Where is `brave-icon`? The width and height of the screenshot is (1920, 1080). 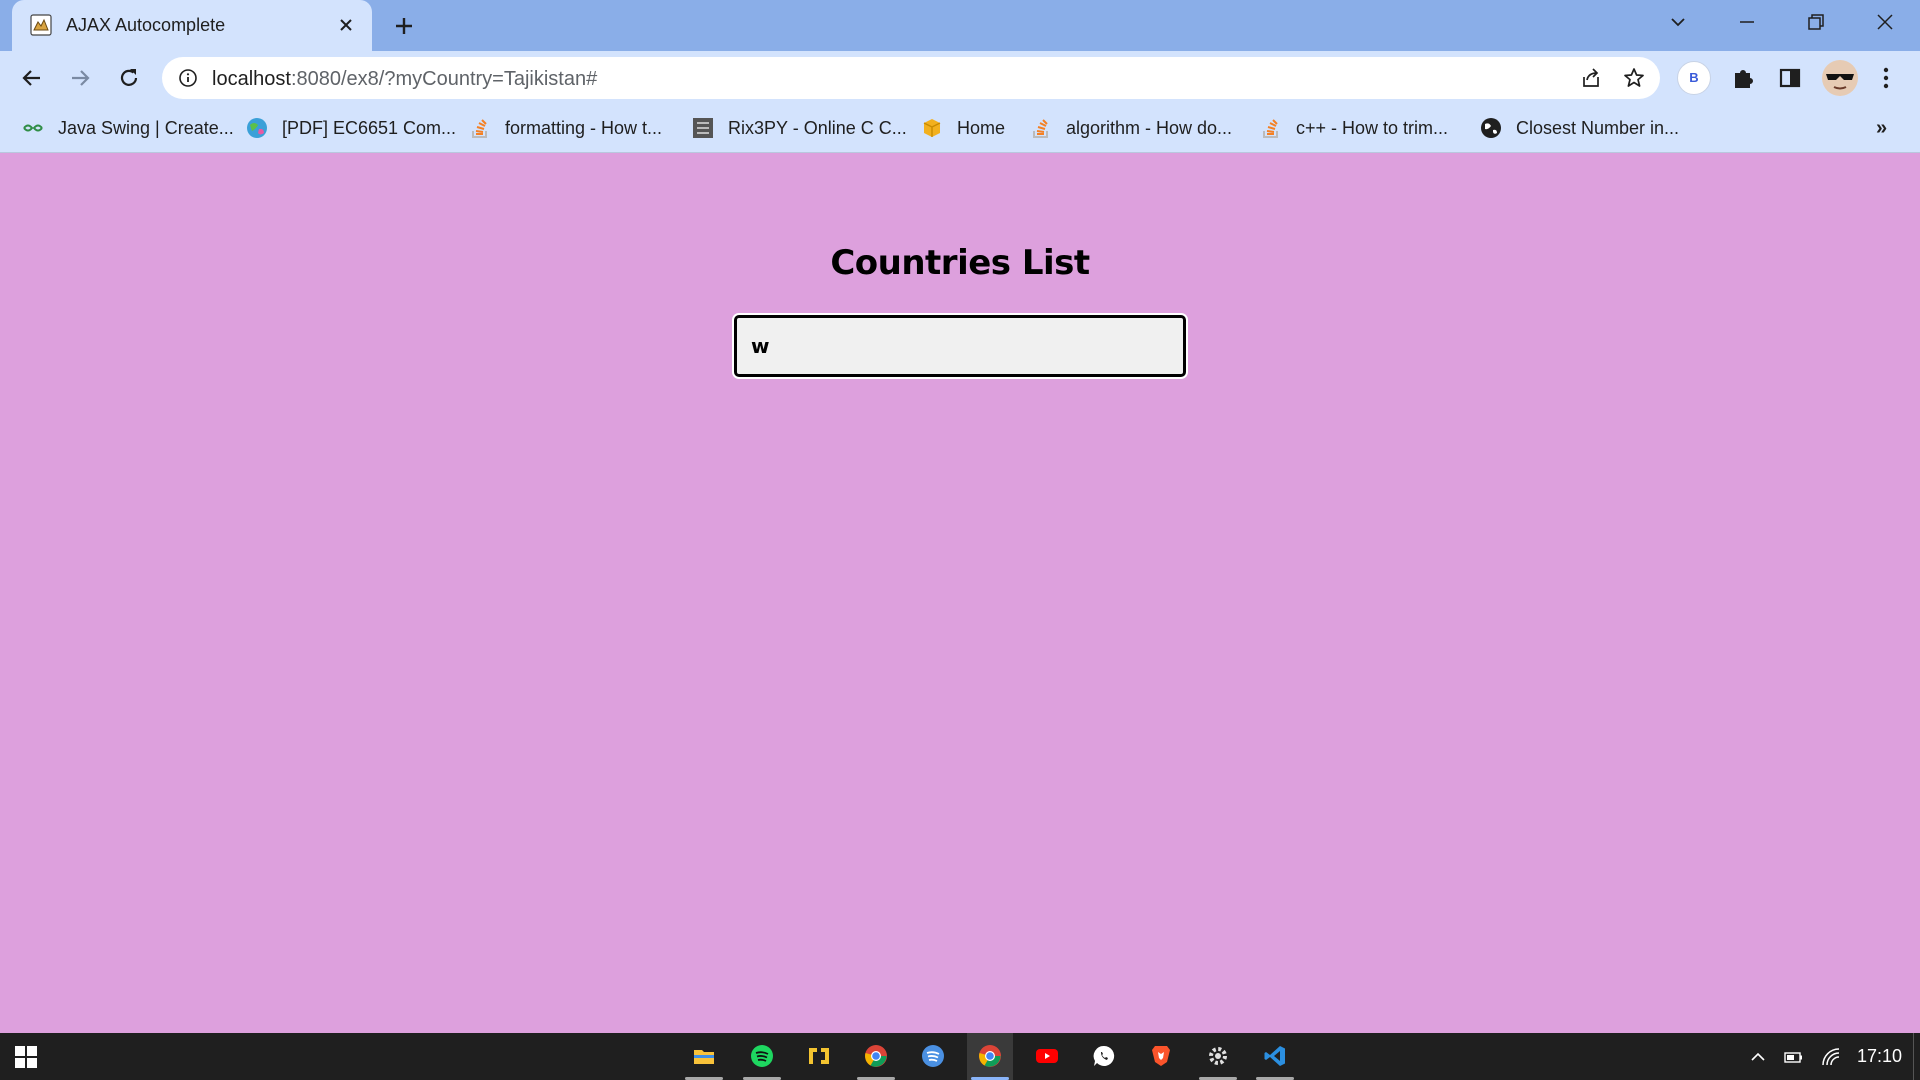 brave-icon is located at coordinates (1161, 1056).